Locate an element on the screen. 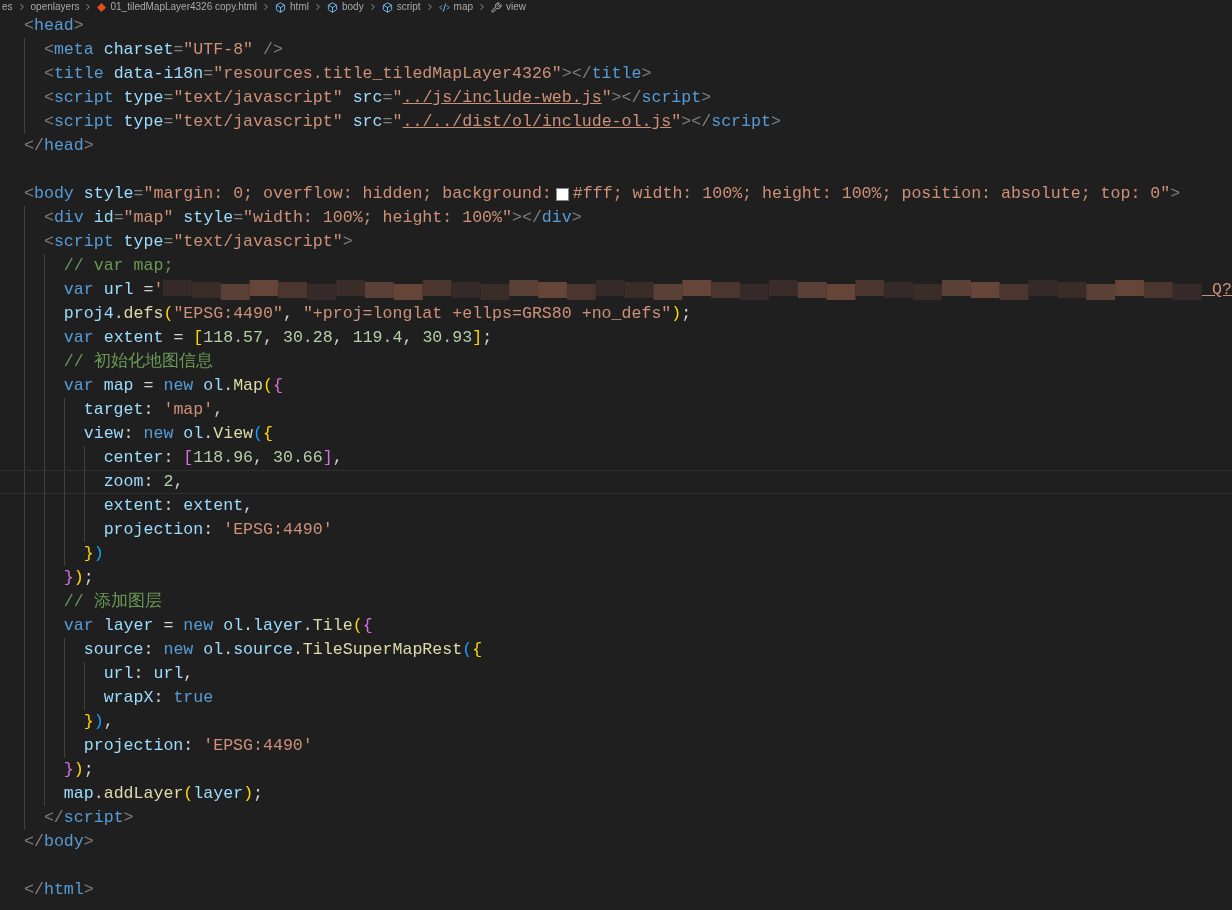 This screenshot has width=1232, height=910. code-text: source: new ol.source.TileSuperMapRest({ is located at coordinates (282, 650).